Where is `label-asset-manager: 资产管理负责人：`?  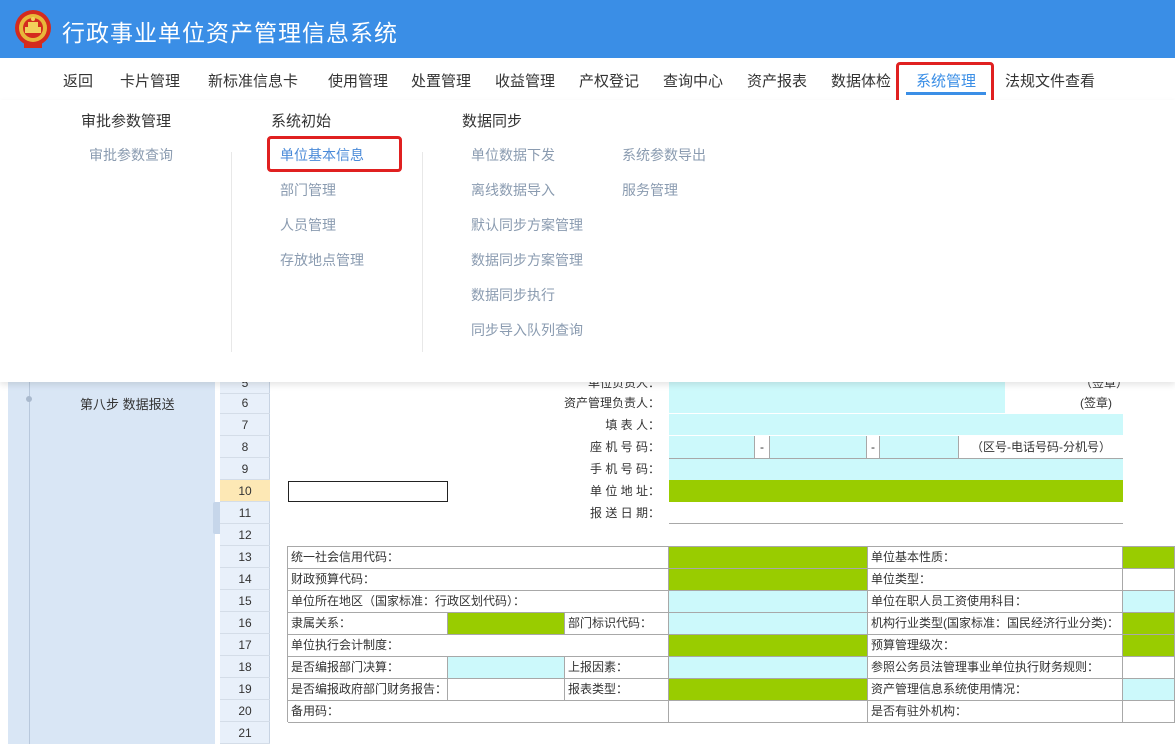 label-asset-manager: 资产管理负责人： is located at coordinates (611, 403).